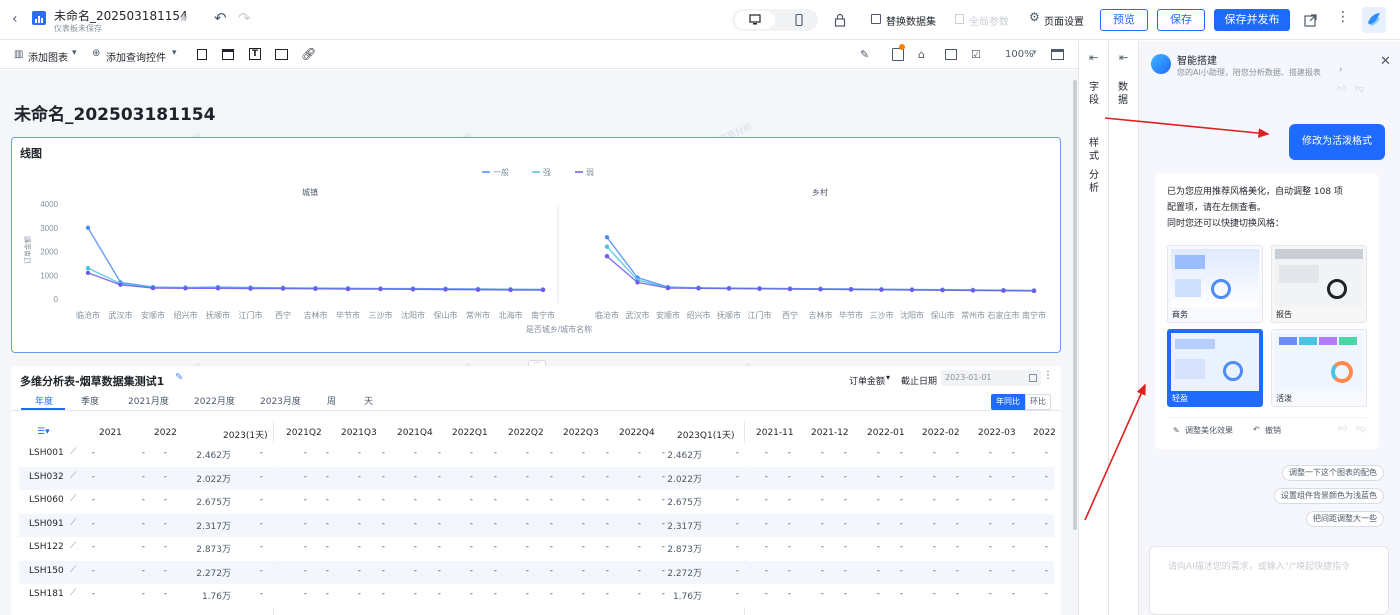 This screenshot has width=1400, height=615. What do you see at coordinates (867, 380) in the screenshot?
I see `measure-select: 订单金额` at bounding box center [867, 380].